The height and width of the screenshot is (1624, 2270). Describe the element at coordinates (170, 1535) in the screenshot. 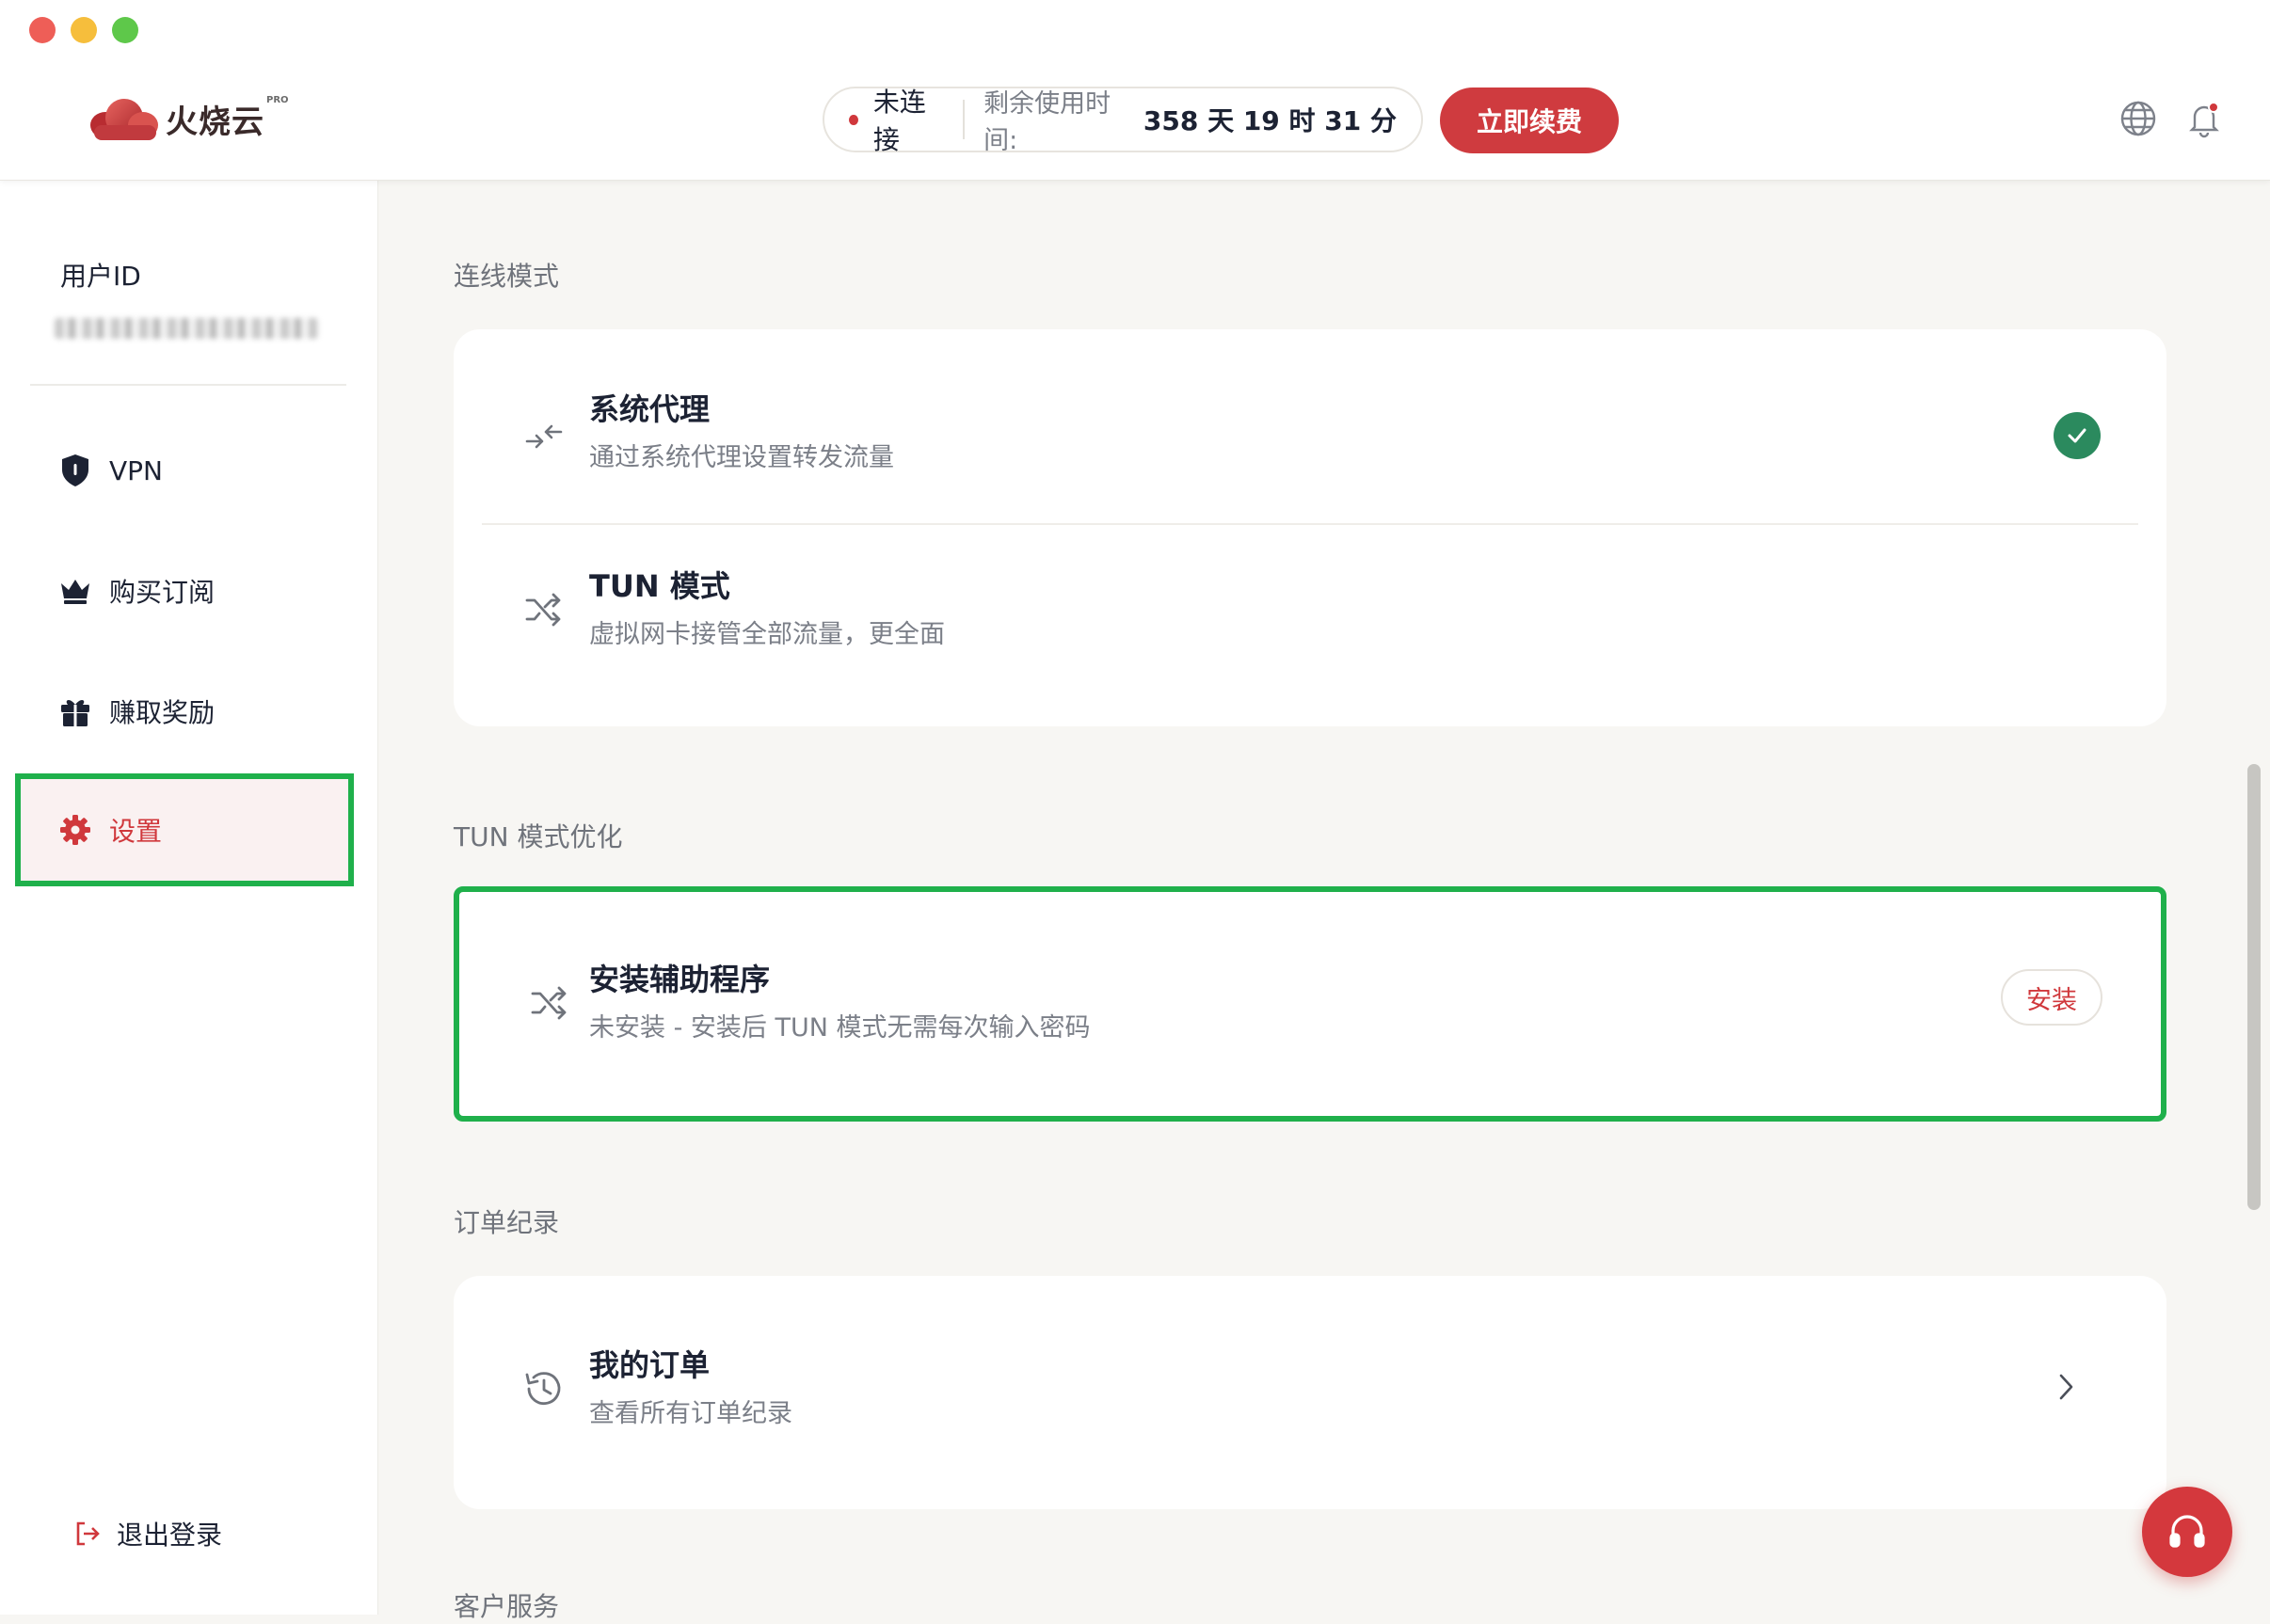

I see `logout-label: 退出登录` at that location.